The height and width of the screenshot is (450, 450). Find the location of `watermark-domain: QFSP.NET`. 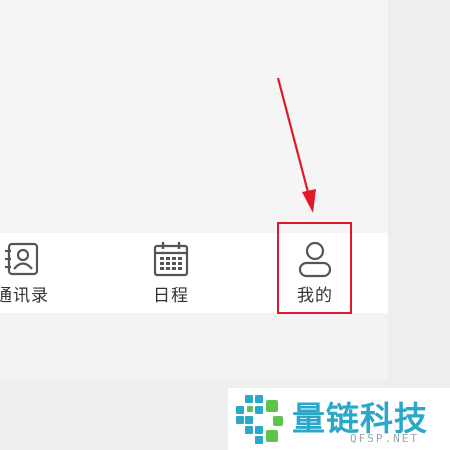

watermark-domain: QFSP.NET is located at coordinates (384, 438).